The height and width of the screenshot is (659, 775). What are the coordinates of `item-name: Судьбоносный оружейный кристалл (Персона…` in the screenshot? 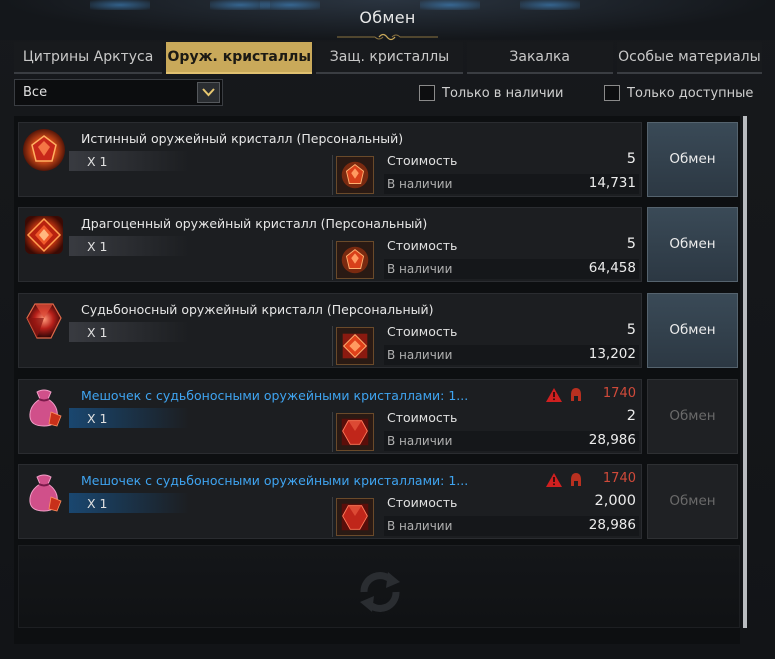 It's located at (257, 309).